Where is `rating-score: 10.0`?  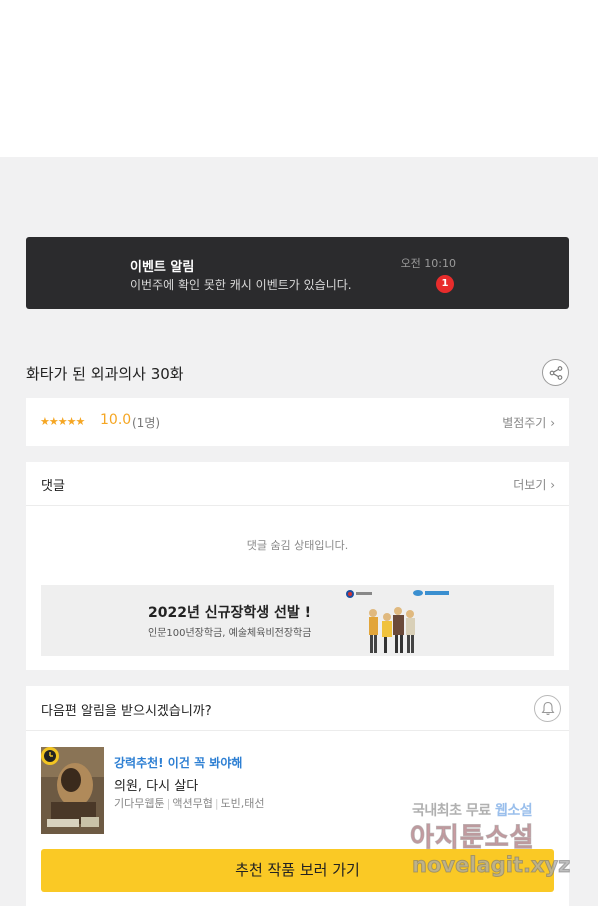
rating-score: 10.0 is located at coordinates (116, 420).